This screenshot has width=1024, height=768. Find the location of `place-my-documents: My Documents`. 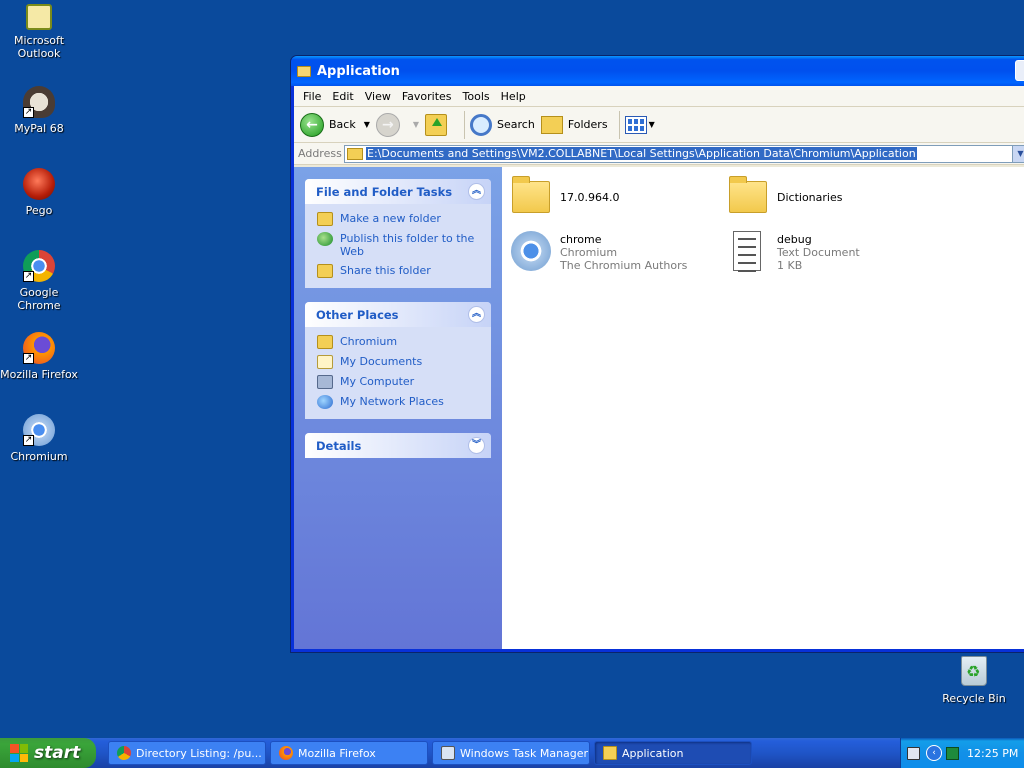

place-my-documents: My Documents is located at coordinates (399, 362).